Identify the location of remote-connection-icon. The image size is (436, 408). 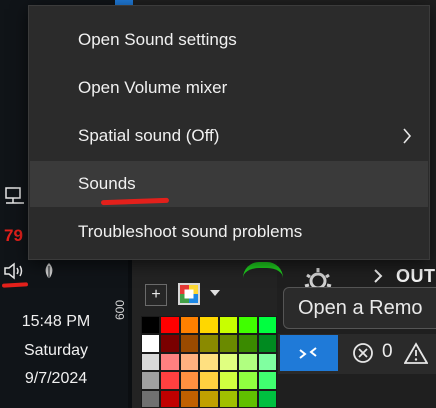
(308, 353).